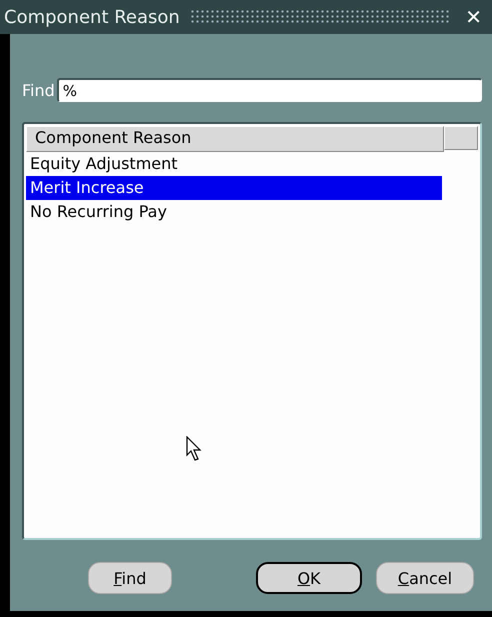  Describe the element at coordinates (92, 17) in the screenshot. I see `window-title: Component Reason` at that location.